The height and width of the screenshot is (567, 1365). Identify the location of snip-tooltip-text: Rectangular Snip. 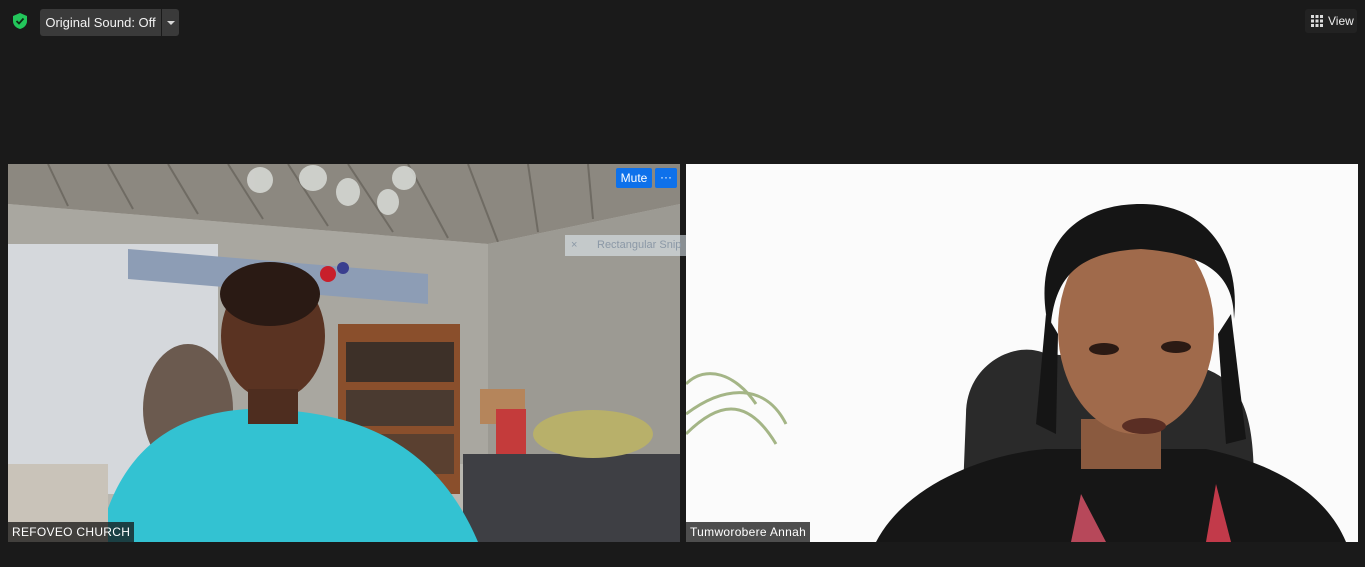
(639, 245).